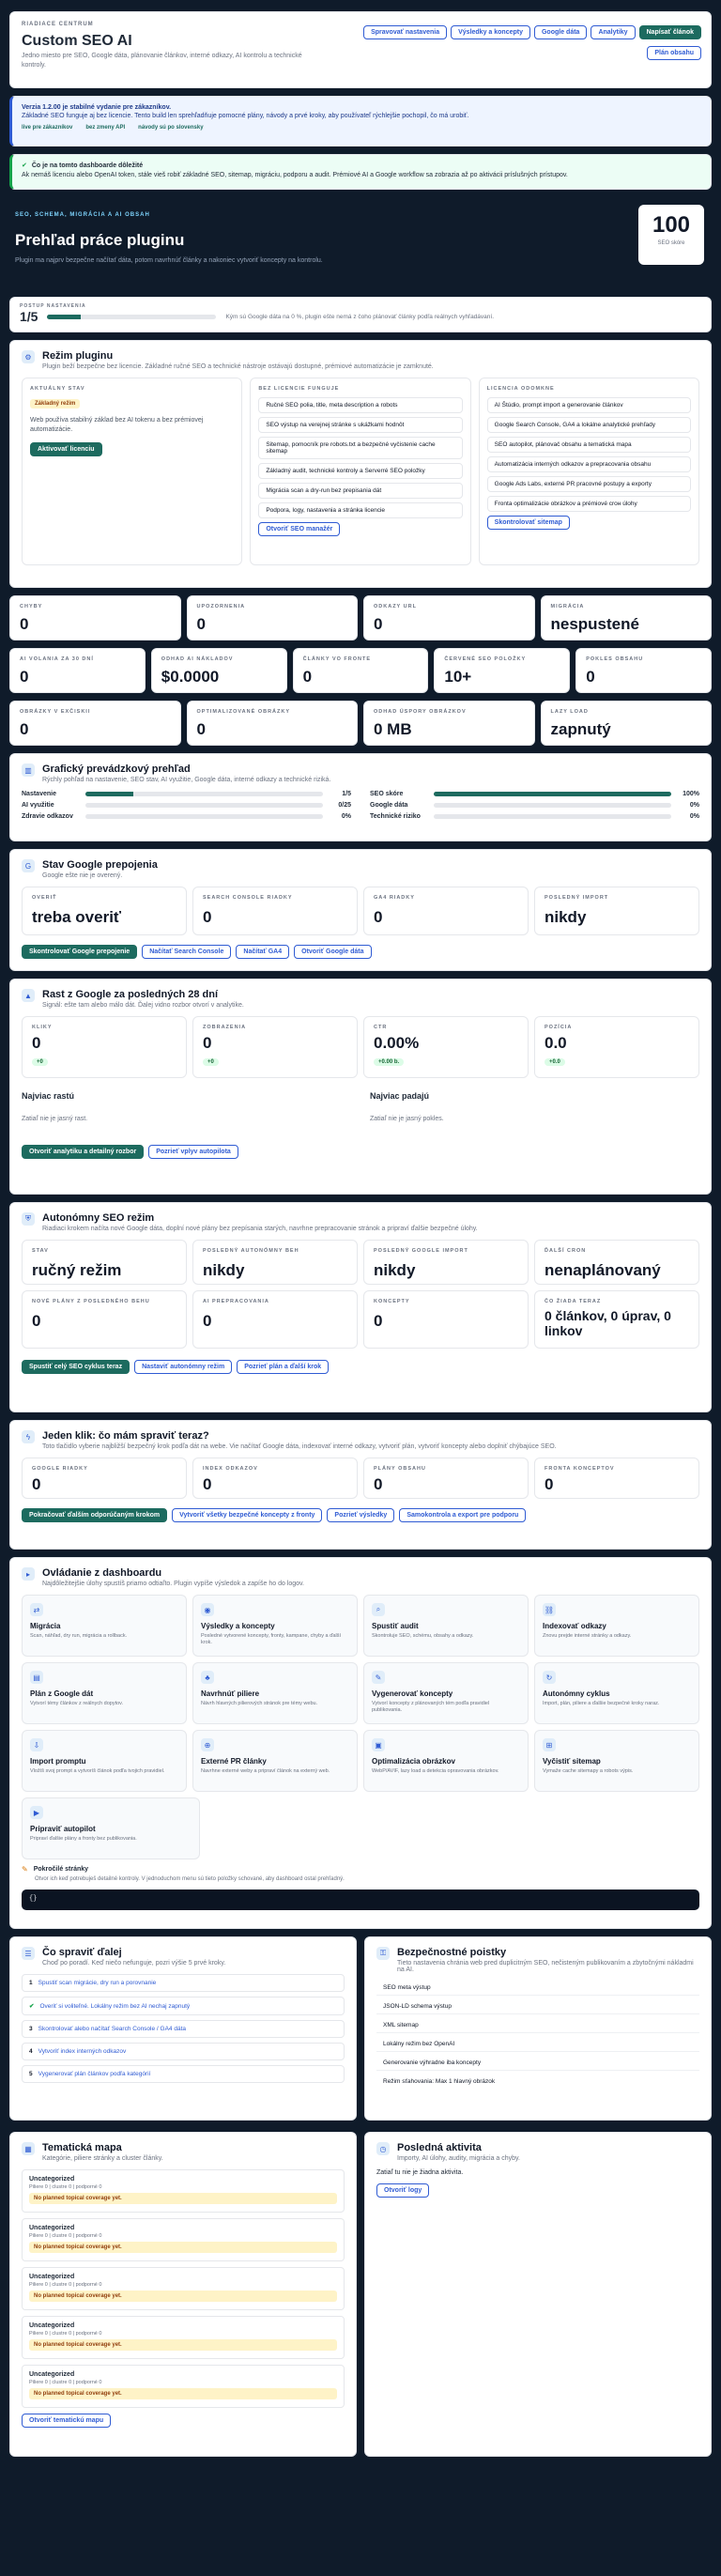 Image resolution: width=721 pixels, height=2576 pixels. Describe the element at coordinates (361, 1515) in the screenshot. I see `view-results-button: Pozrieť výsledky` at that location.